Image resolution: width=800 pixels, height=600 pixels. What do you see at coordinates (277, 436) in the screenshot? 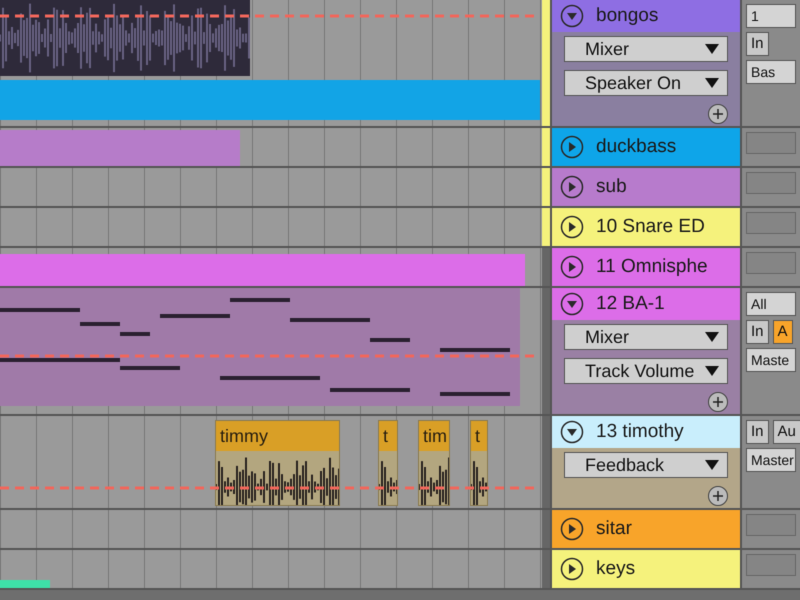
I see `clip-name: timmy` at bounding box center [277, 436].